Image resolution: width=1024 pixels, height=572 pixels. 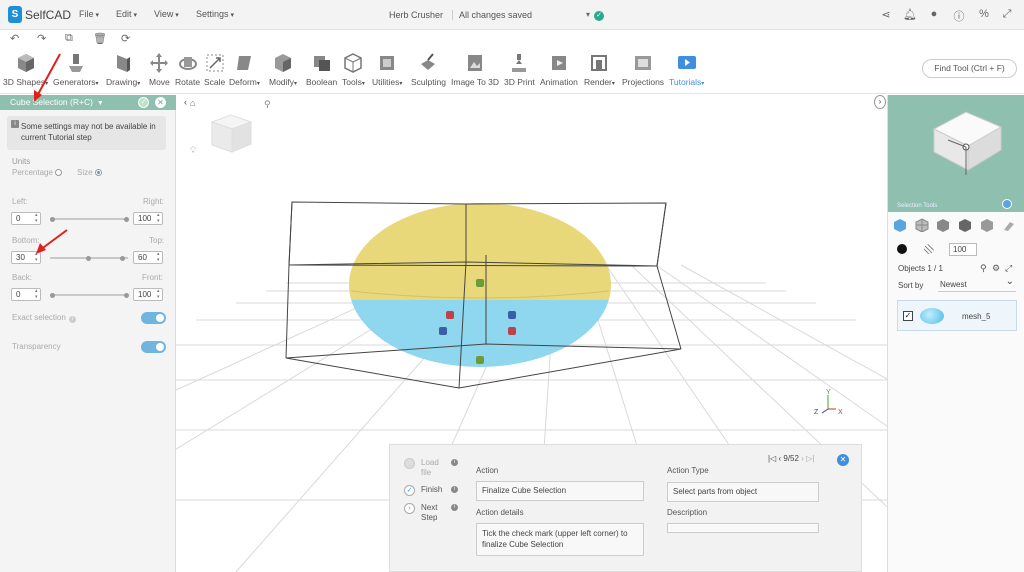 I want to click on tool-scale: Scale, so click(x=214, y=69).